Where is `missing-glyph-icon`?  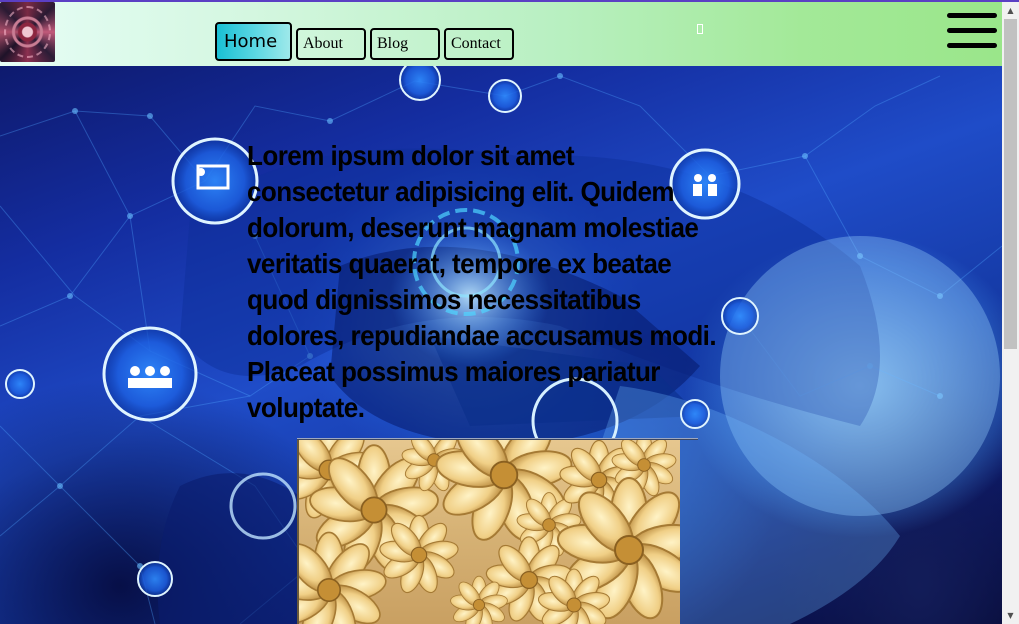
missing-glyph-icon is located at coordinates (700, 29).